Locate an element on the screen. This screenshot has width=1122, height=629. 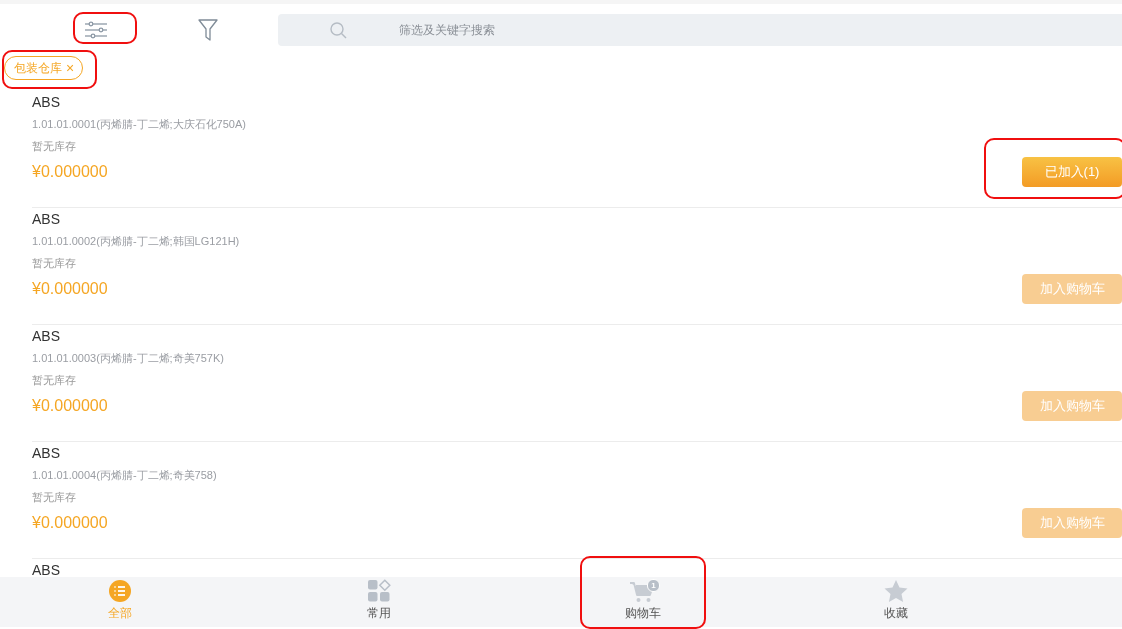
product-code: 1.01.01.0001(丙烯腈-丁二烯;大庆石化750A) is located at coordinates (139, 124).